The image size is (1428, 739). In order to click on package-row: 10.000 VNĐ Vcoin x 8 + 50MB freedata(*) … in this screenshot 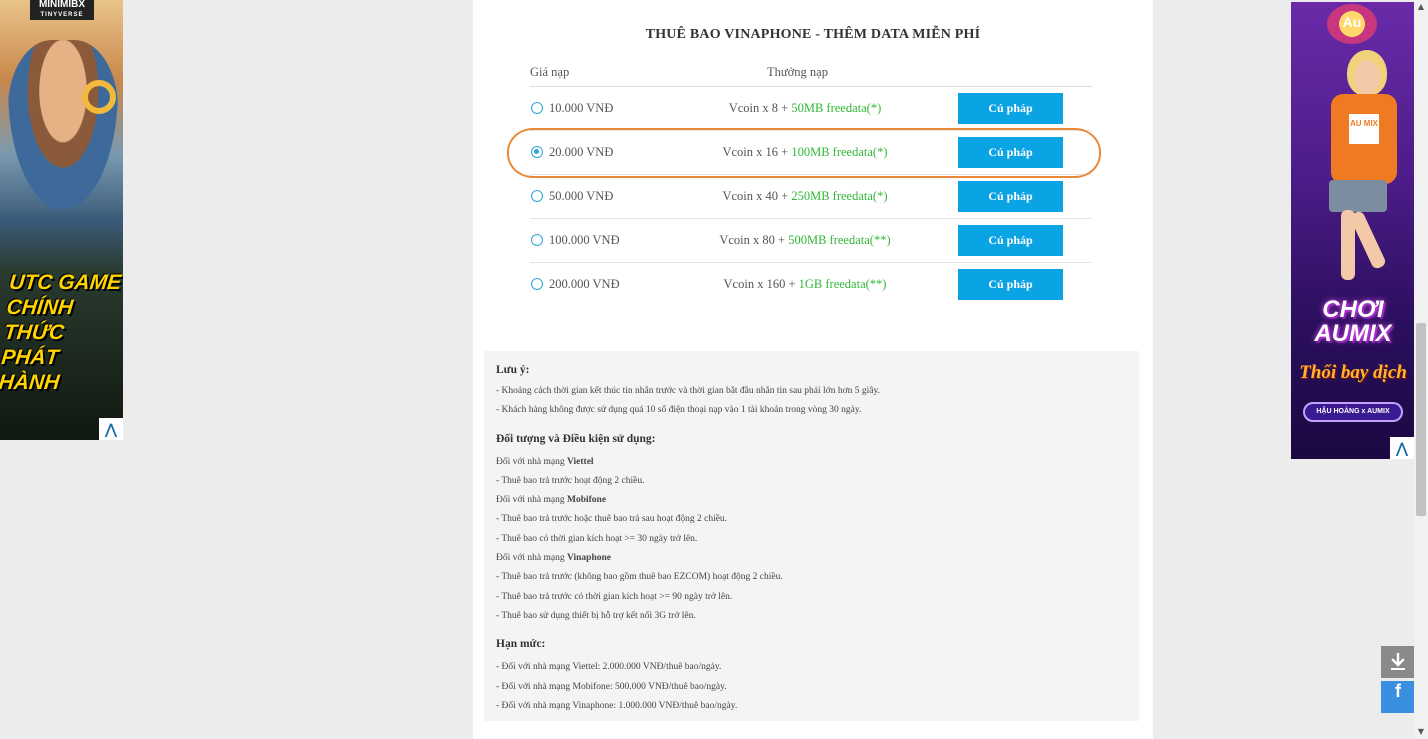, I will do `click(811, 109)`.